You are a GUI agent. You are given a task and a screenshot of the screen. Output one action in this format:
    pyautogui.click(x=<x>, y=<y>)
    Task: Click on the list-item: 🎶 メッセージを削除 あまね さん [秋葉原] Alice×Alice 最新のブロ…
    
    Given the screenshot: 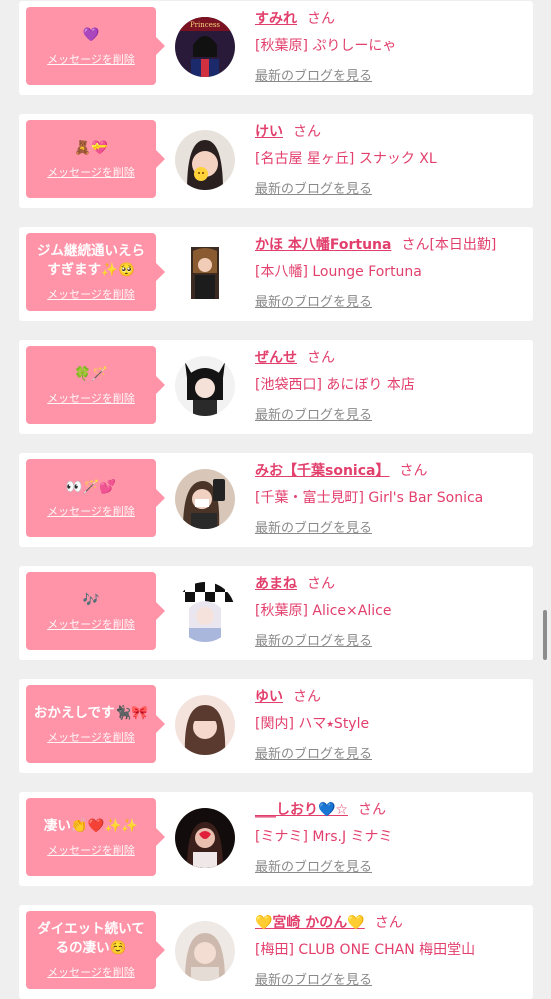 What is the action you would take?
    pyautogui.click(x=276, y=613)
    